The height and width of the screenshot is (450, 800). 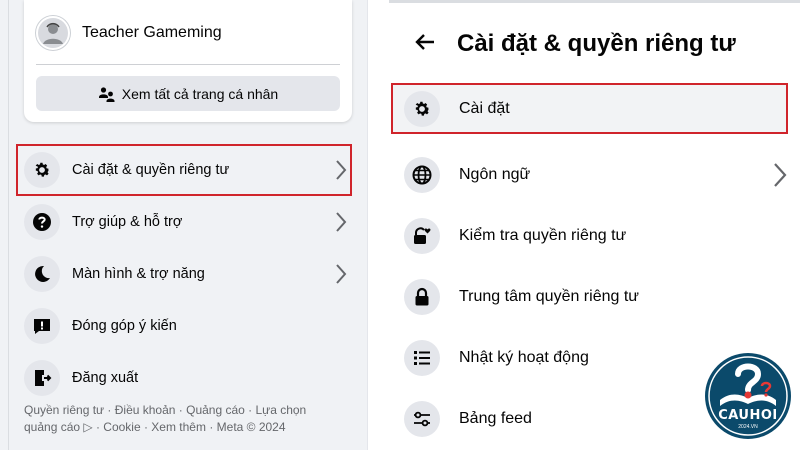 I want to click on menu-item-label: Đóng góp ý kiến, so click(x=124, y=326).